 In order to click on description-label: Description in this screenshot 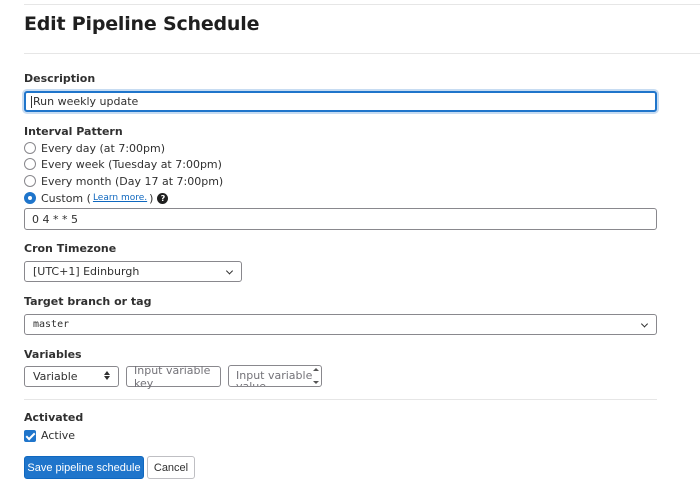, I will do `click(60, 78)`.